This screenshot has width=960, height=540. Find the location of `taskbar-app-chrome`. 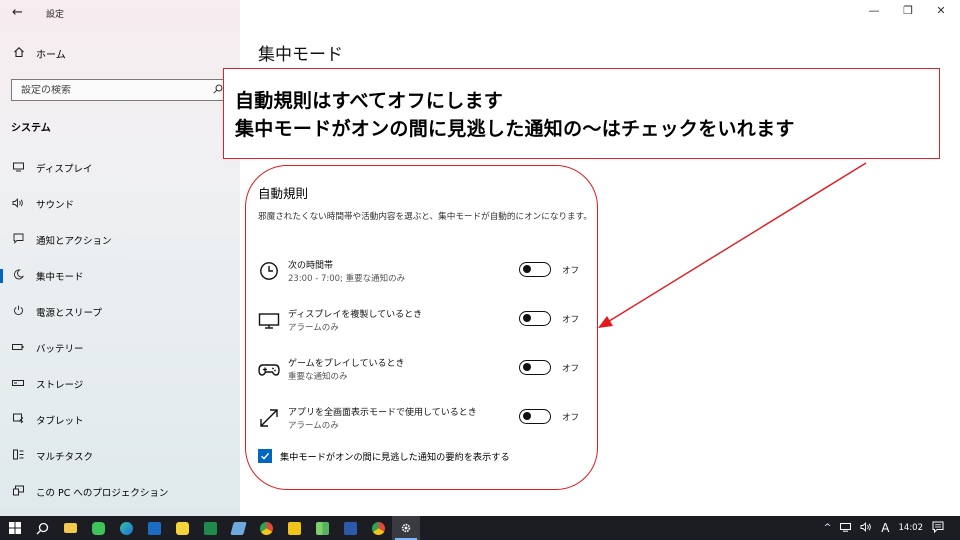

taskbar-app-chrome is located at coordinates (266, 528).